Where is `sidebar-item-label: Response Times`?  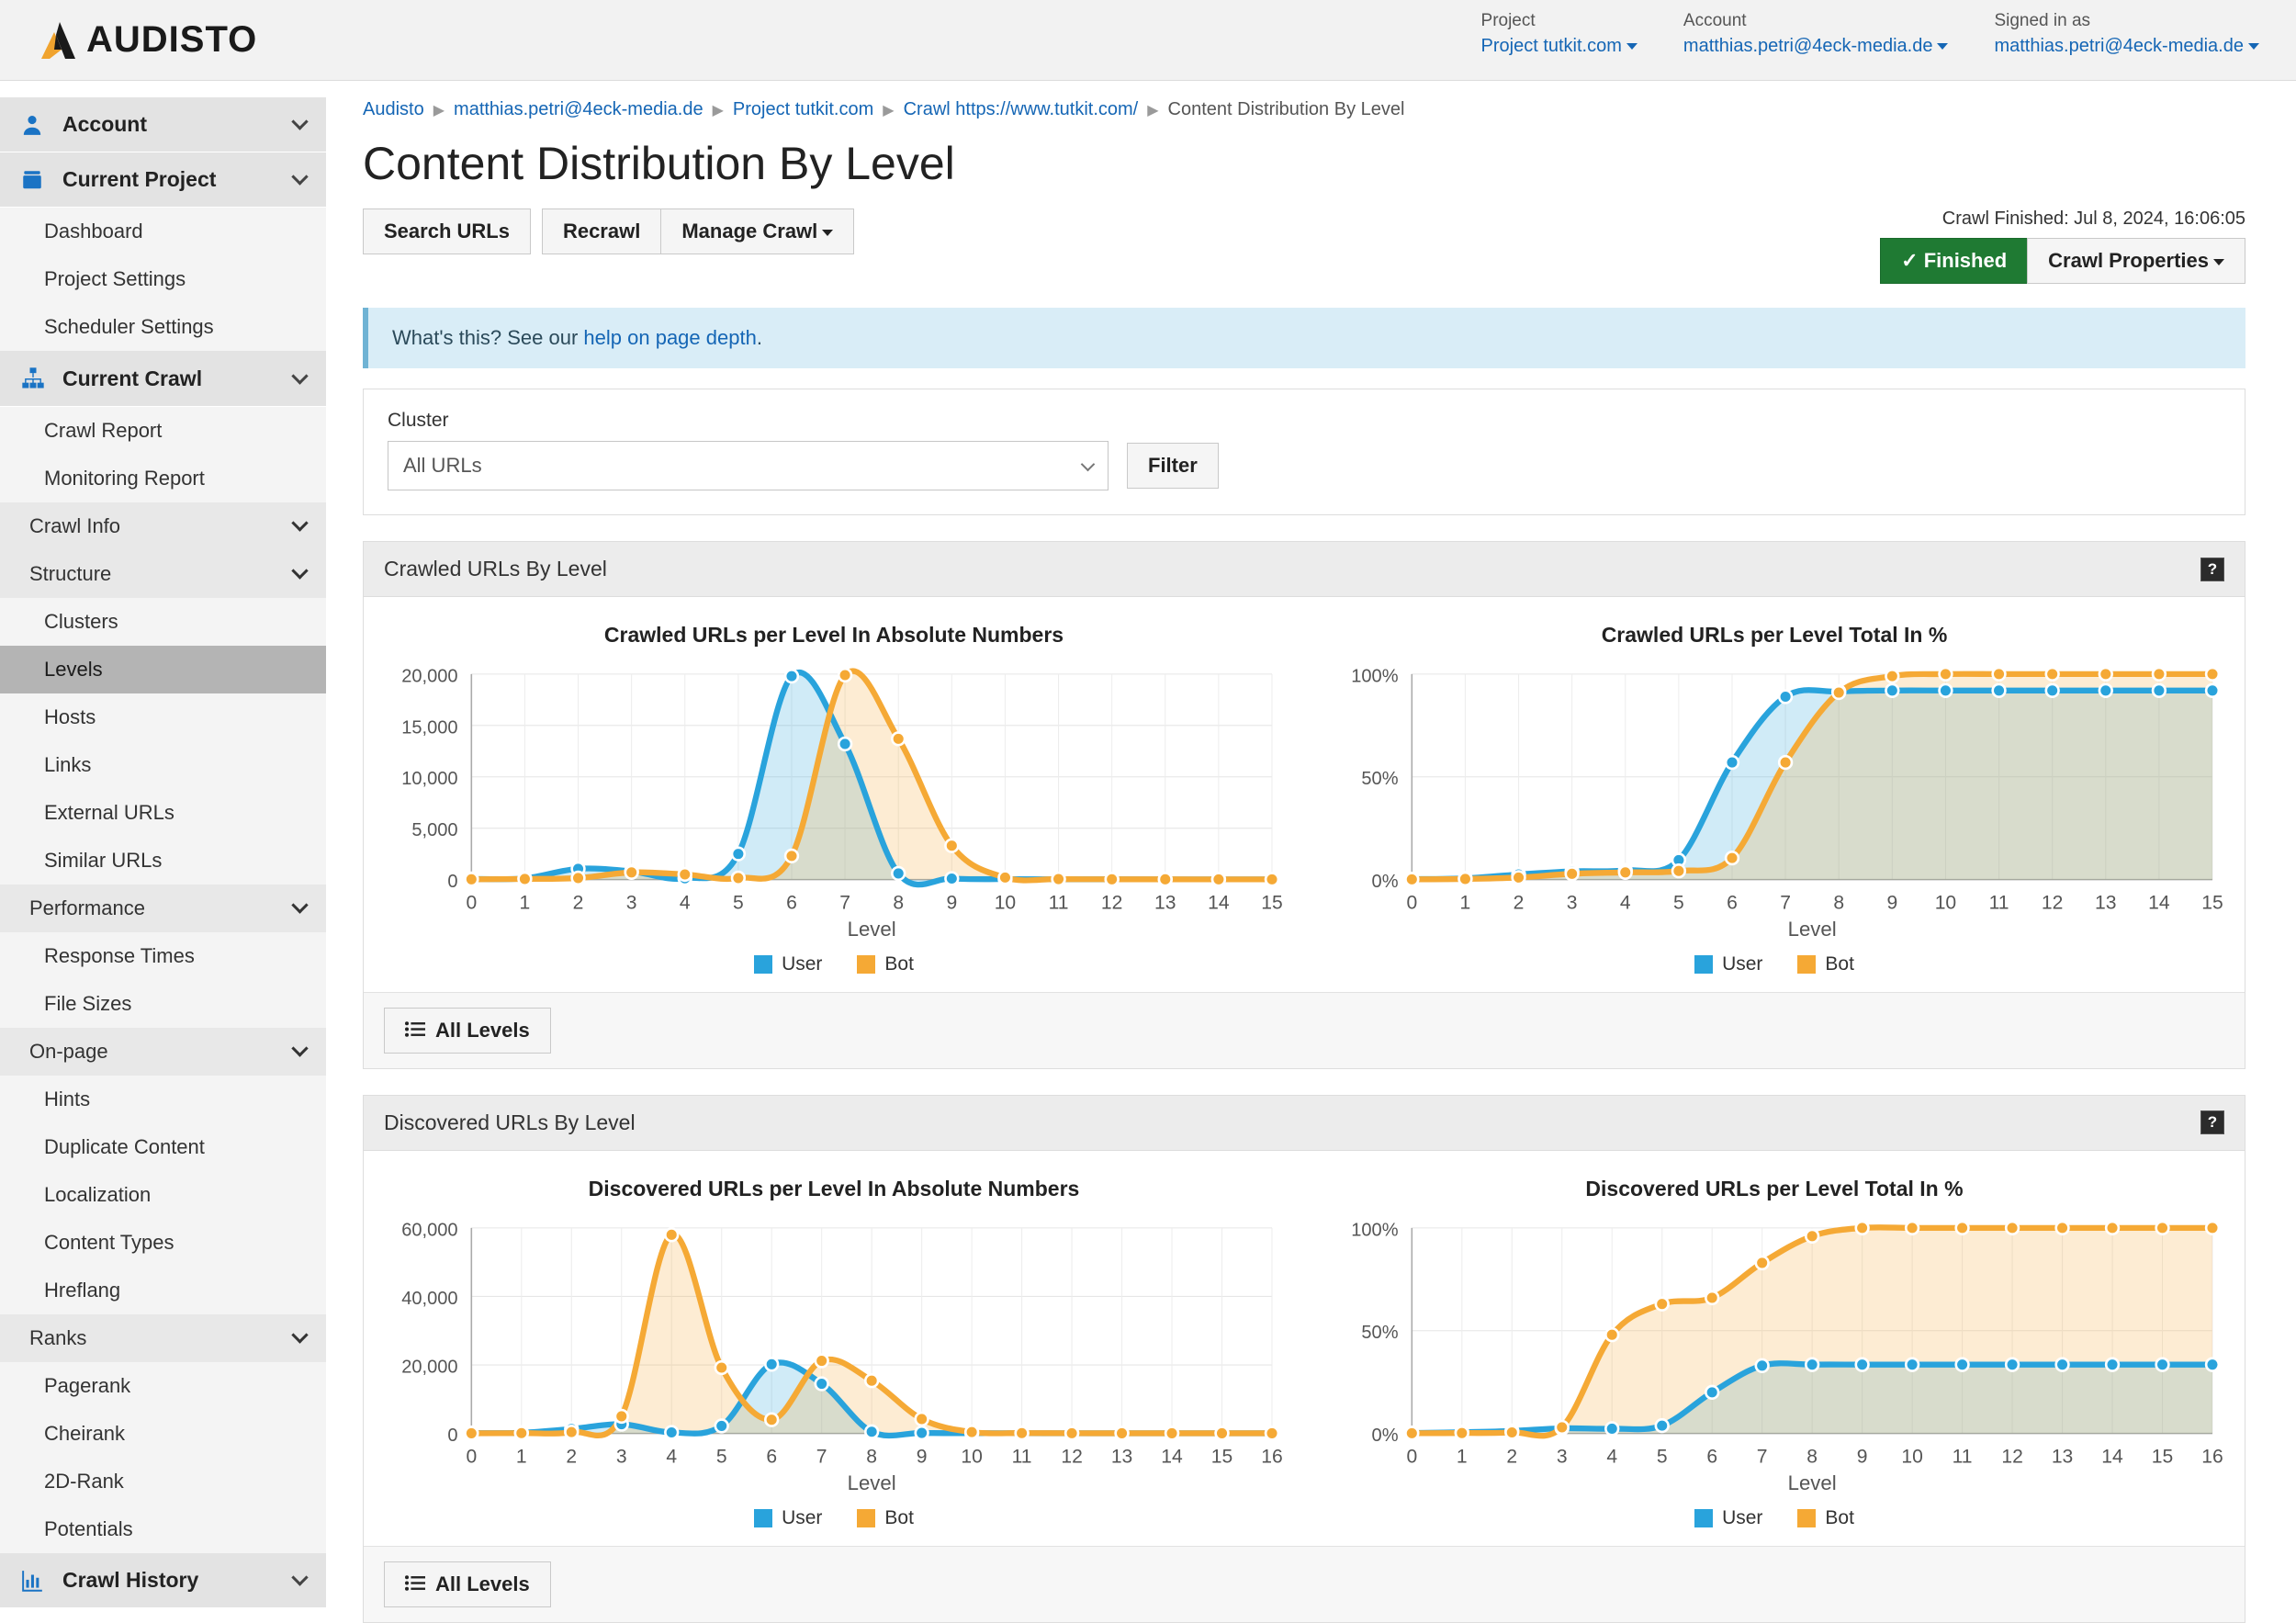
sidebar-item-label: Response Times is located at coordinates (120, 955).